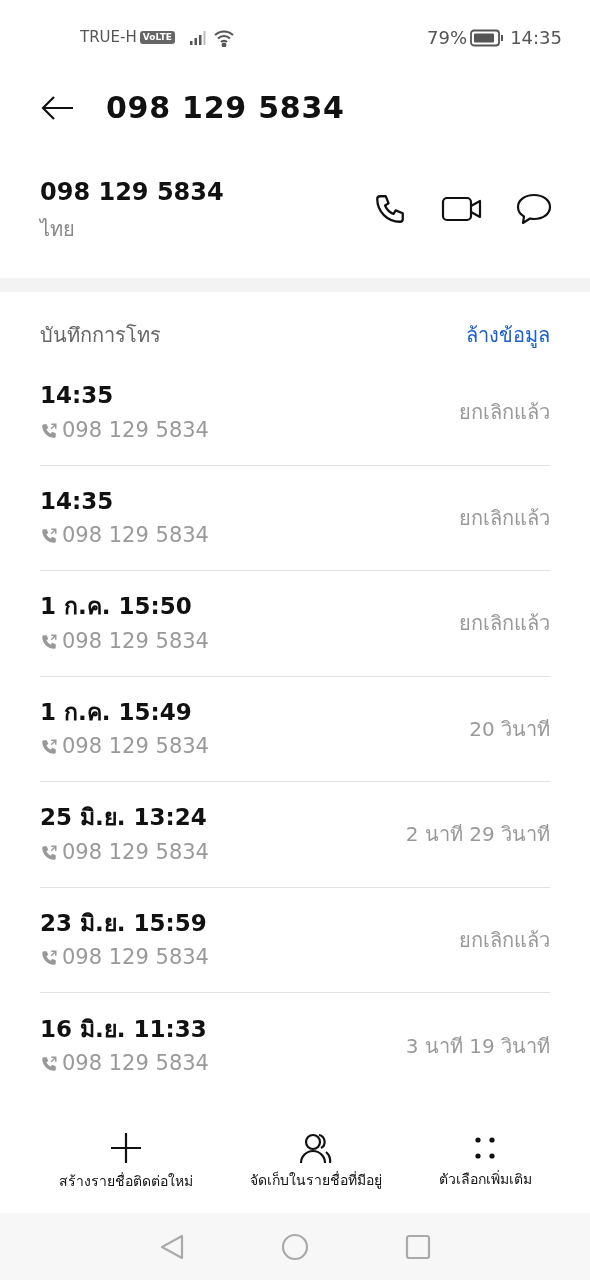  I want to click on battery-percent: 79%, so click(447, 38).